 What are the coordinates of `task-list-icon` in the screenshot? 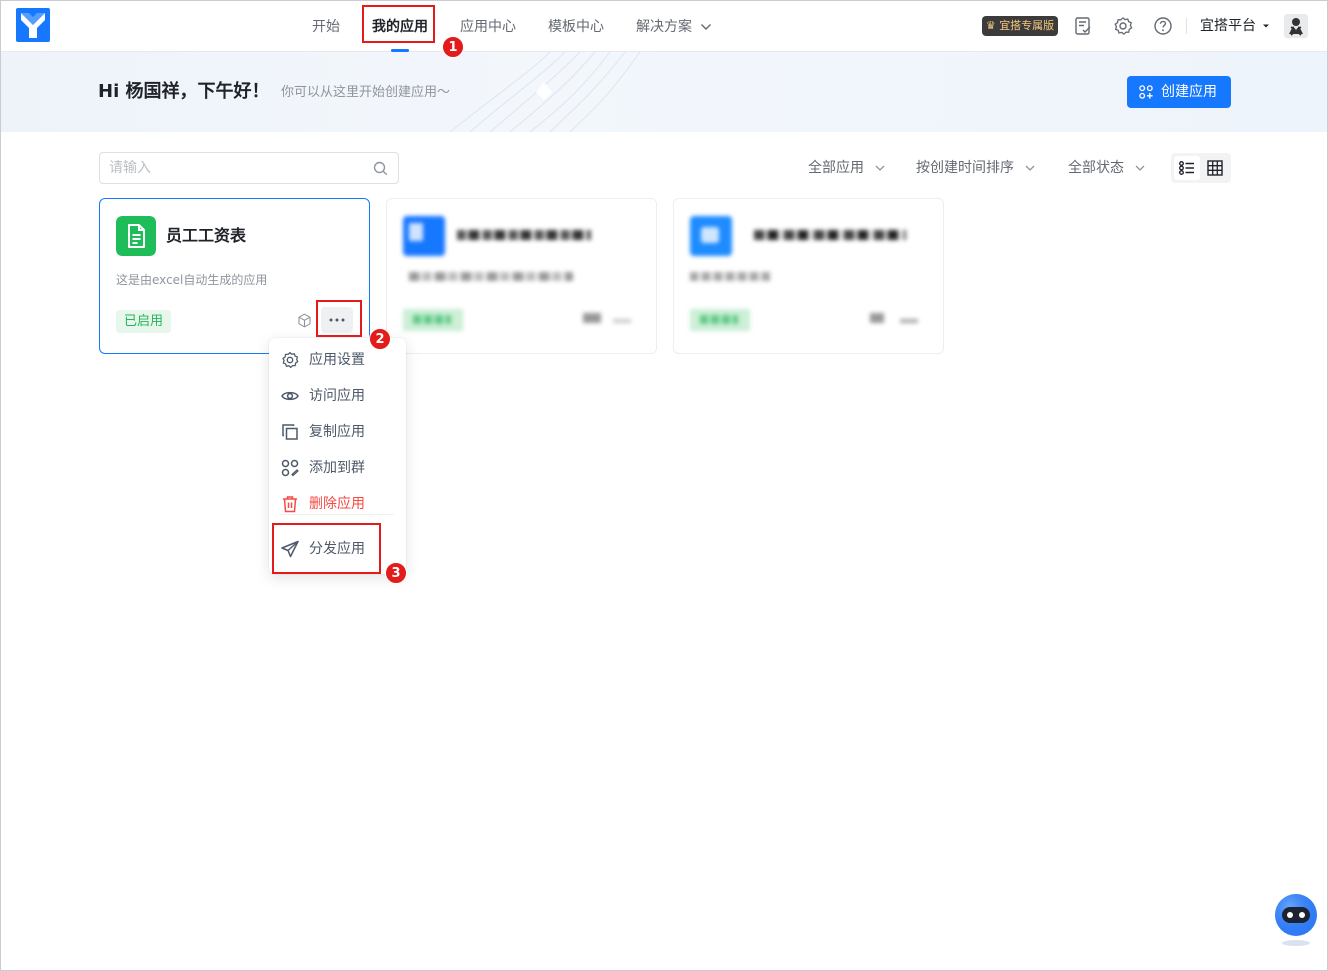 It's located at (1083, 26).